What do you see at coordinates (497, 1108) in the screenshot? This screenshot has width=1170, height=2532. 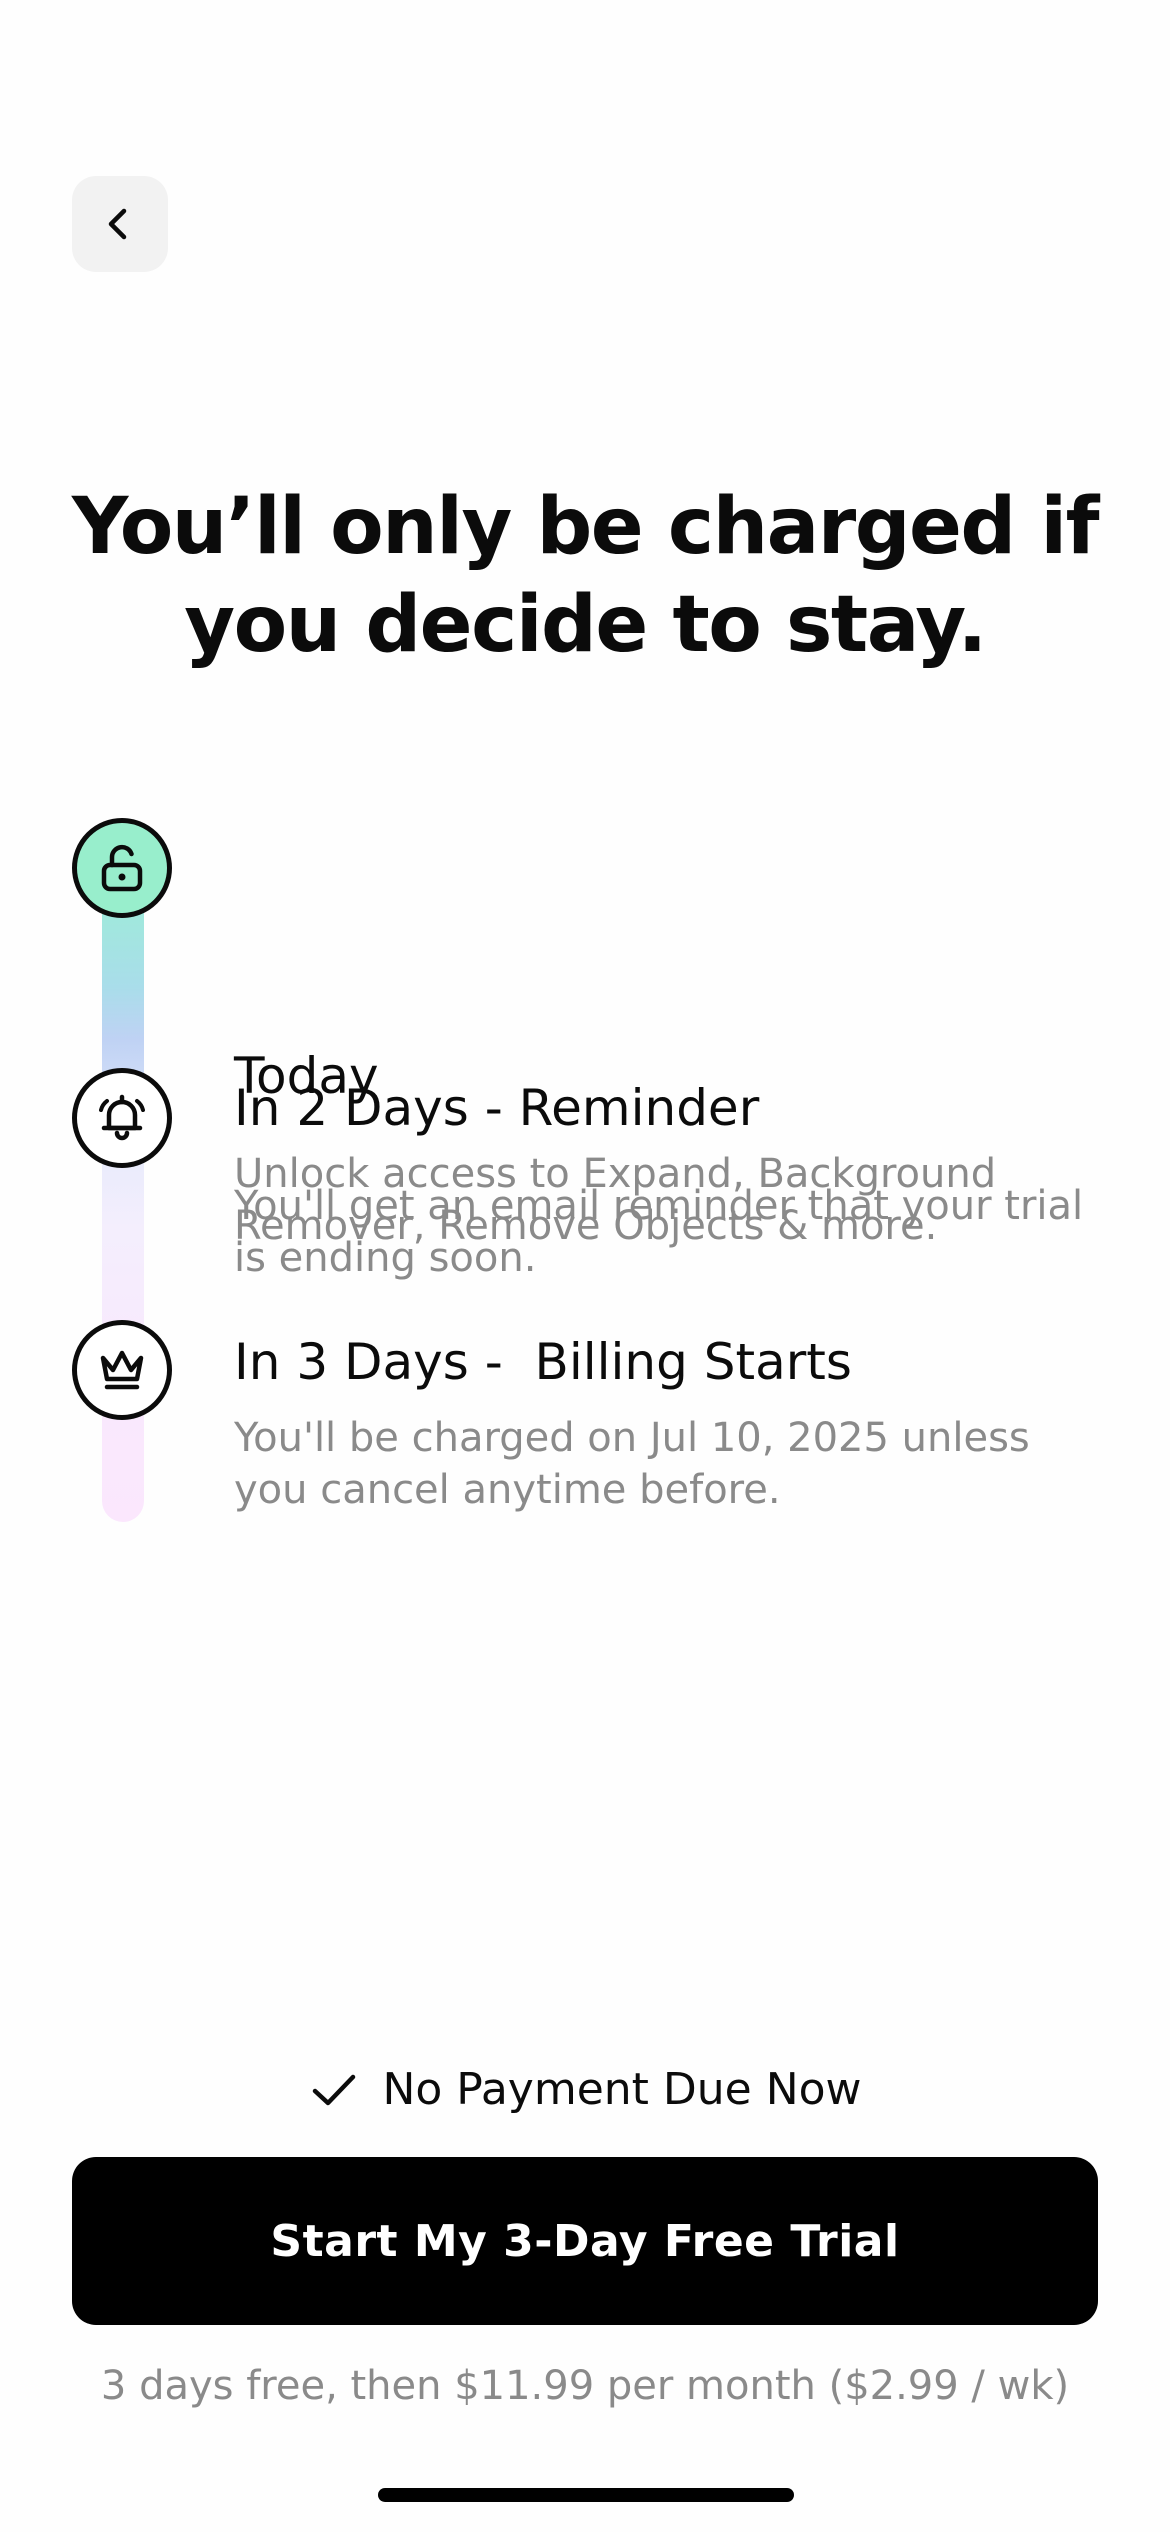 I see `step-reminder-title: In 2 Days - Reminder` at bounding box center [497, 1108].